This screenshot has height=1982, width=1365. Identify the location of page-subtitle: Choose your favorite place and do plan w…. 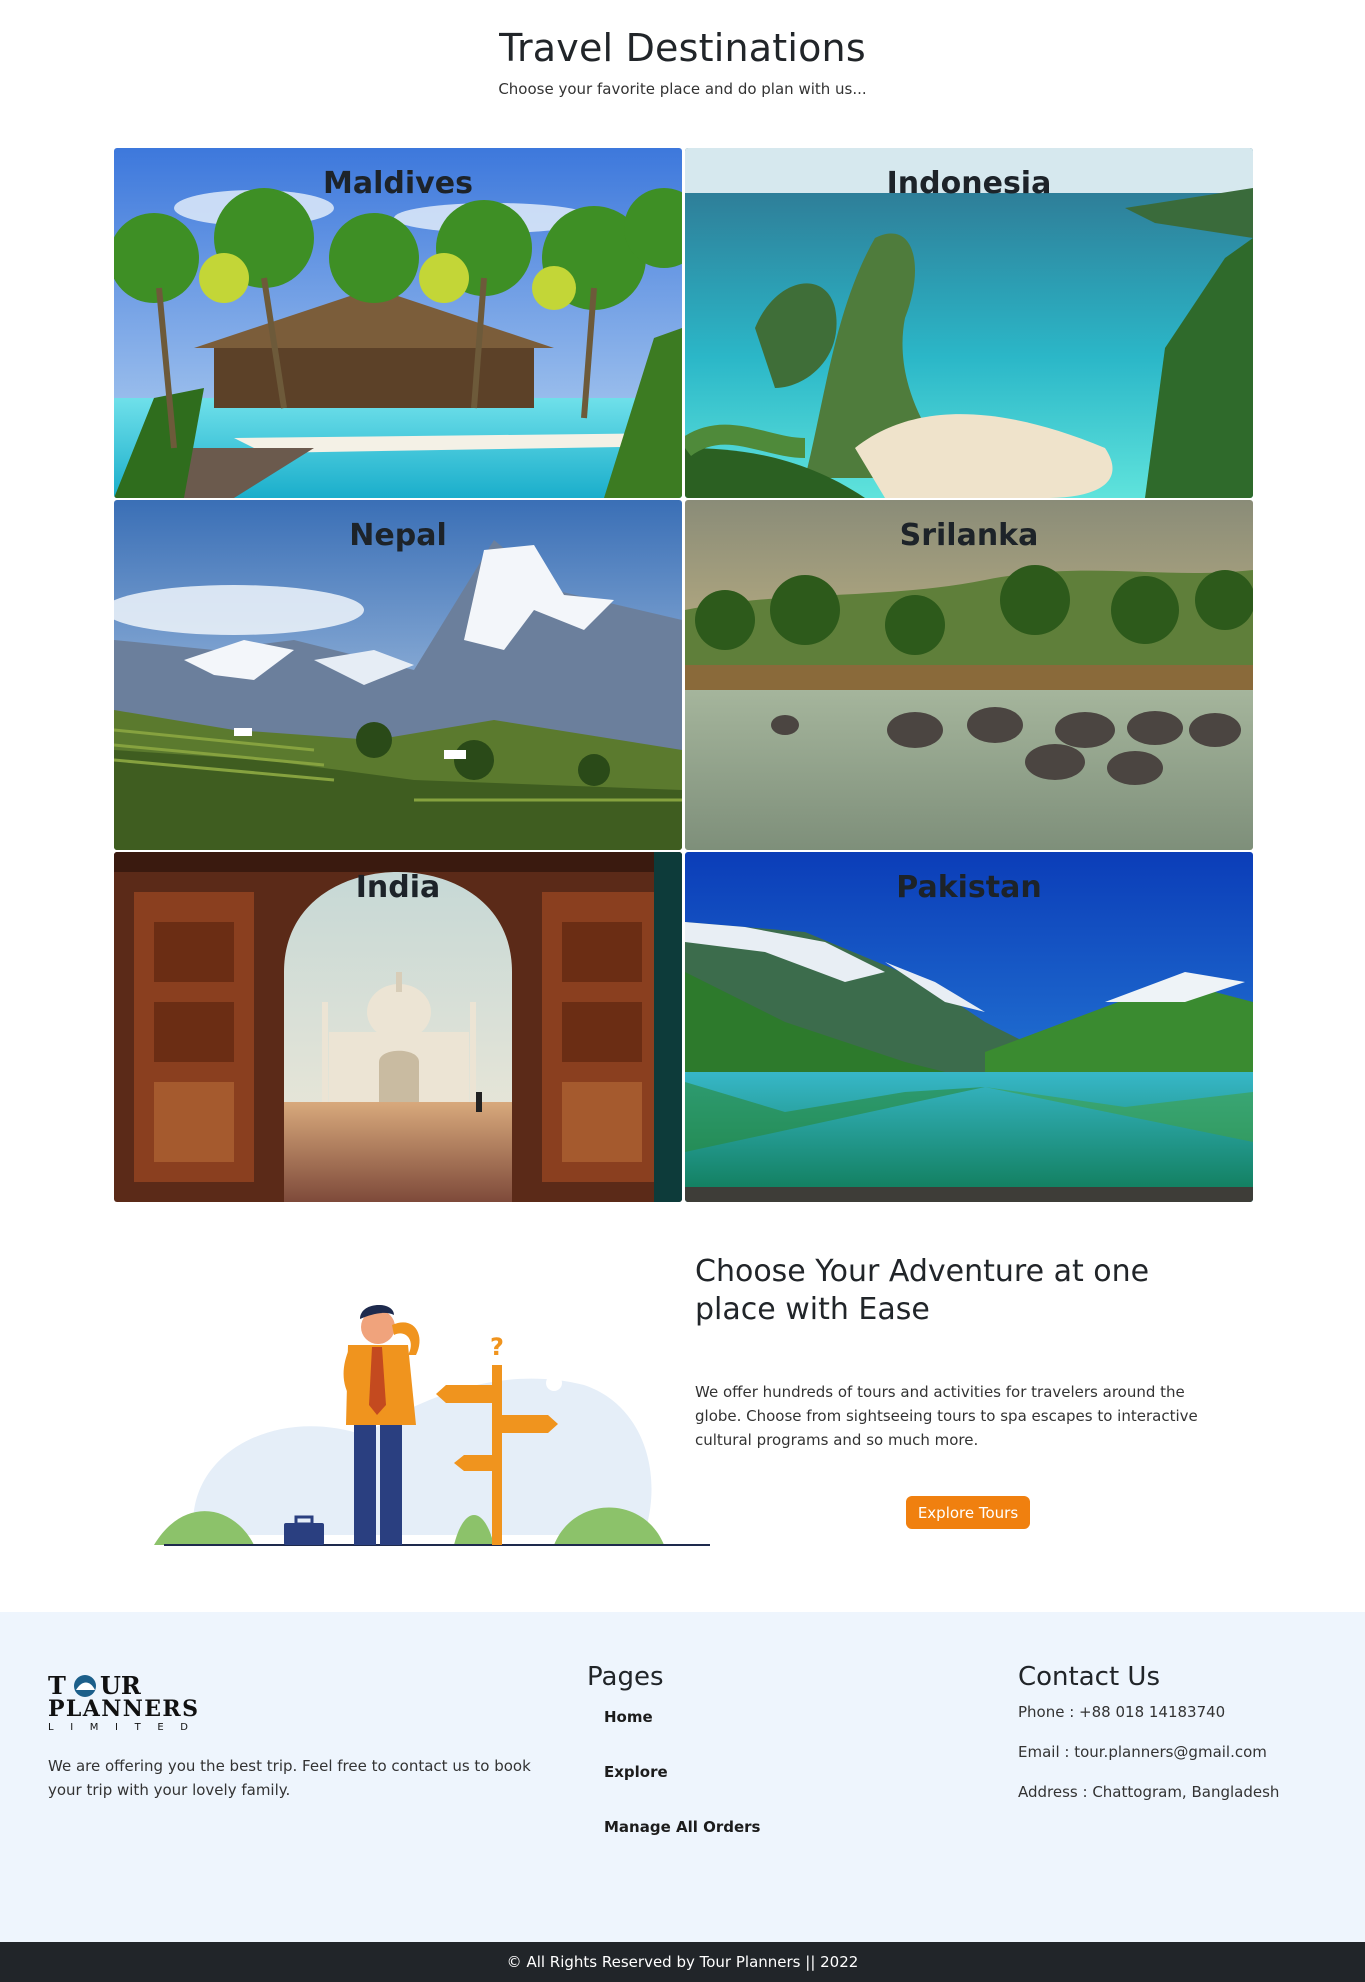
(682, 88).